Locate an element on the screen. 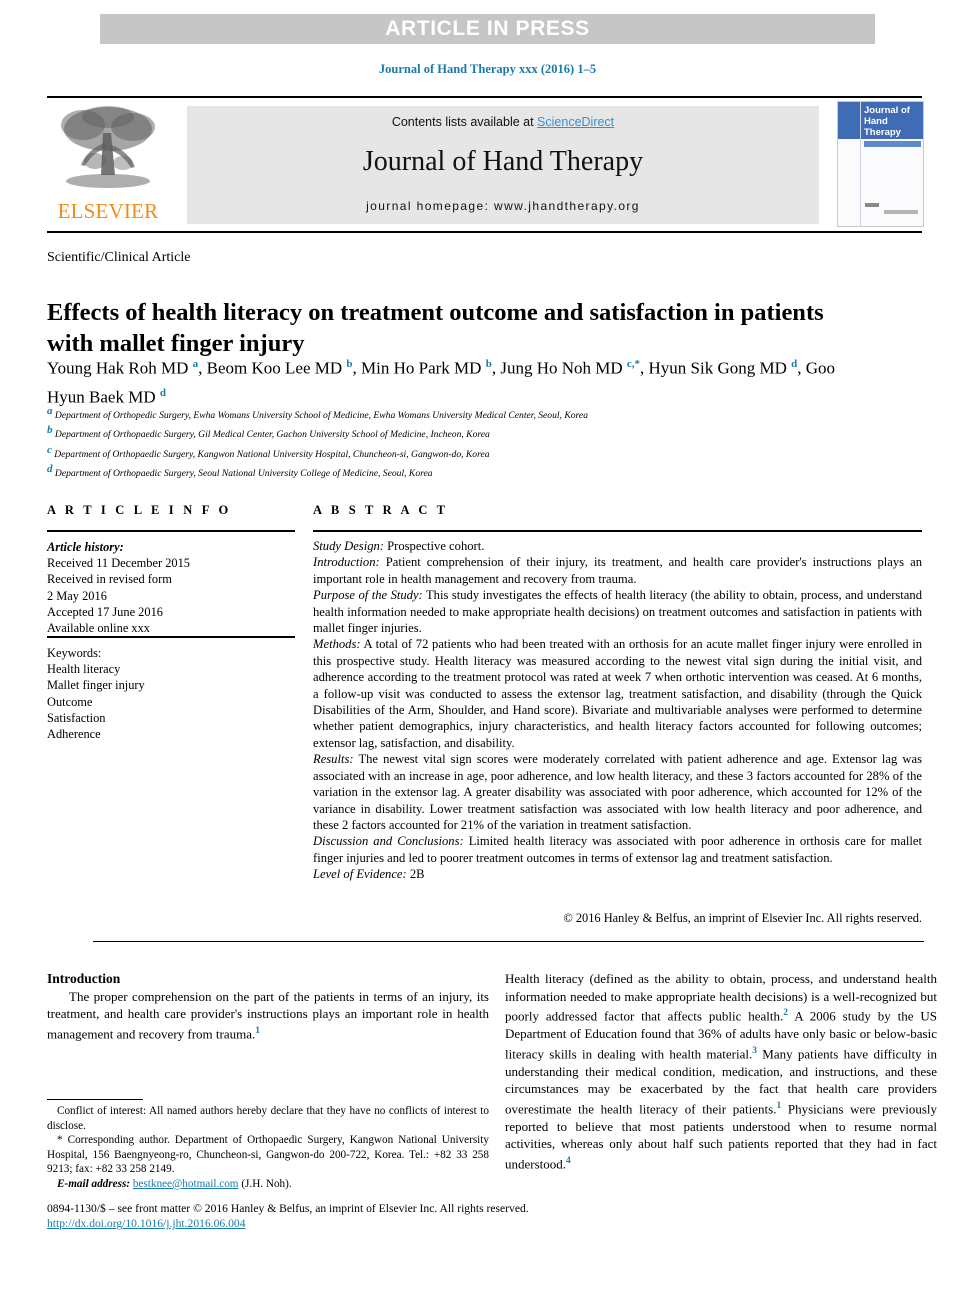 The image size is (975, 1305). abstract-section-label: Discussion and Conclusions: is located at coordinates (388, 841).